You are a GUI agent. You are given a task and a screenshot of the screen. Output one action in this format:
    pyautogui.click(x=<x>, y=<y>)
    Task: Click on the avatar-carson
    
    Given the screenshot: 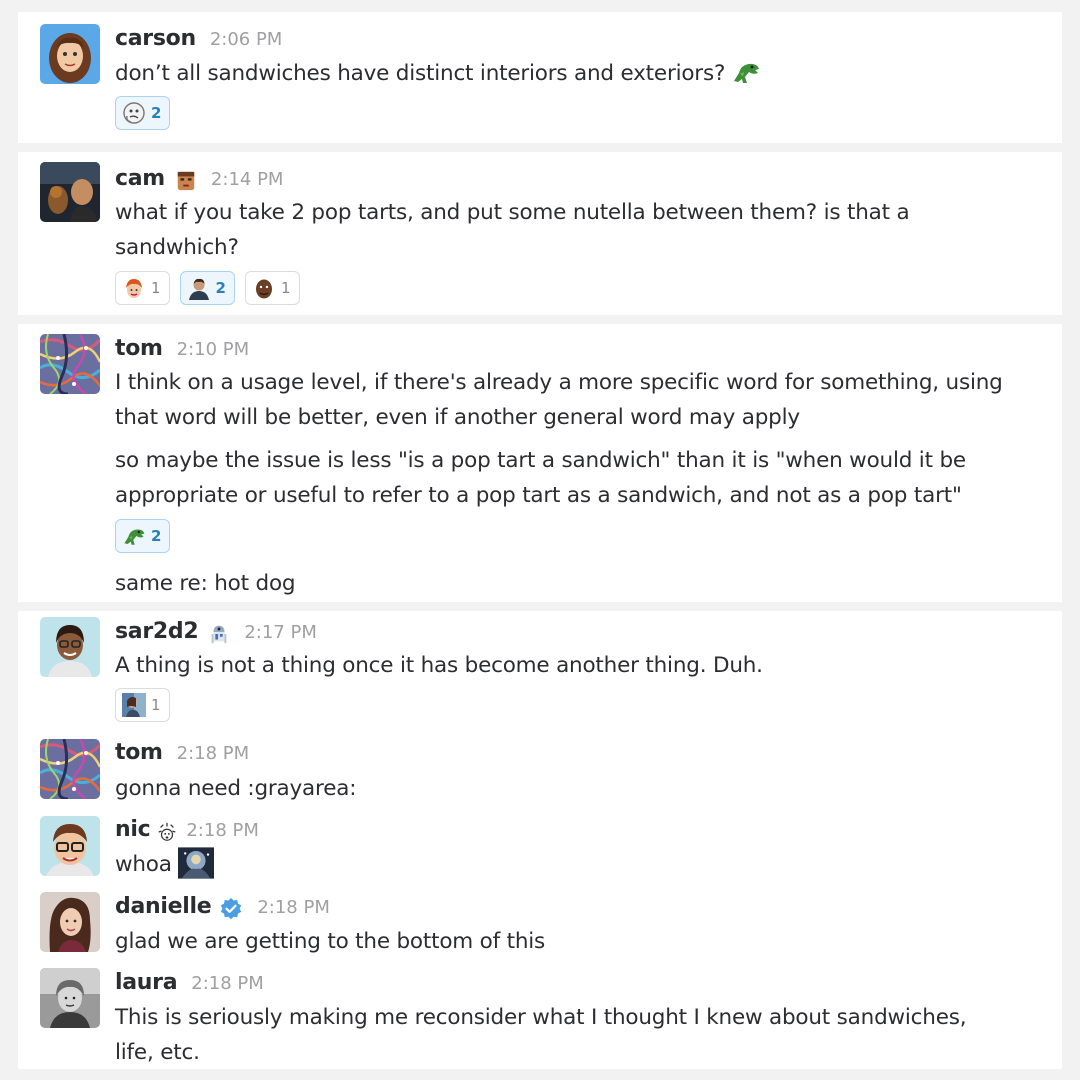 What is the action you would take?
    pyautogui.click(x=70, y=54)
    